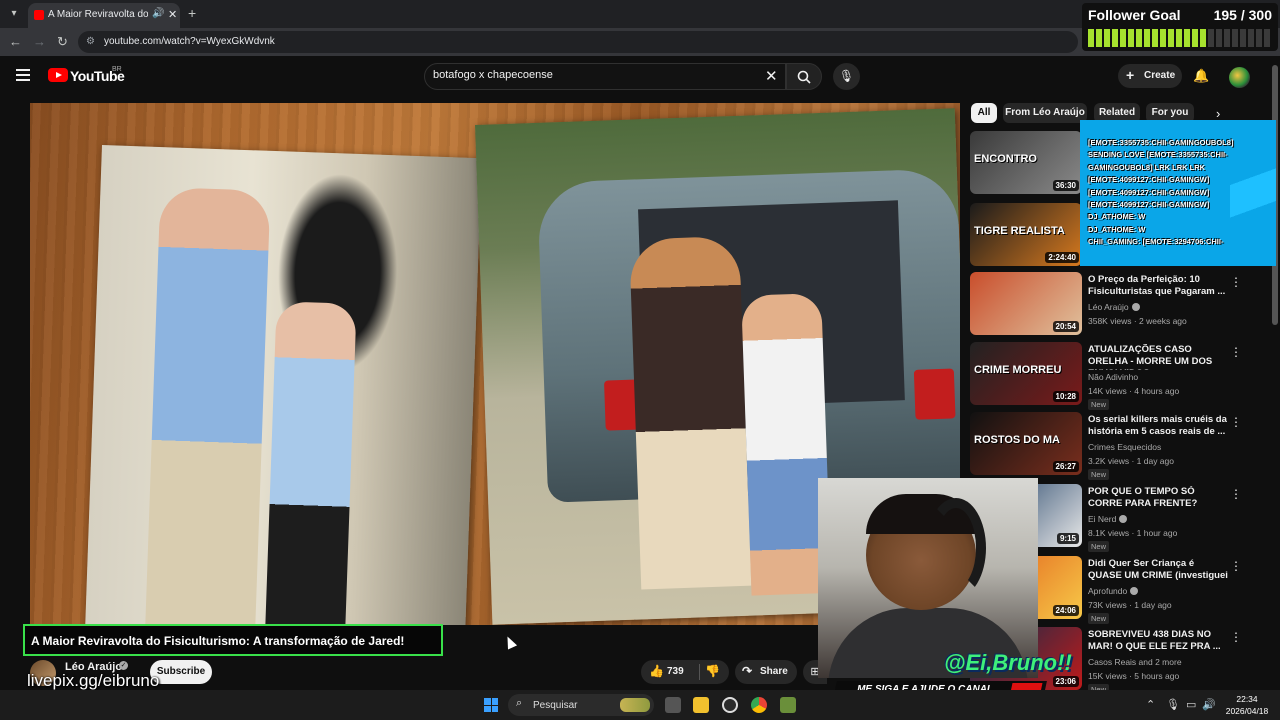 Image resolution: width=1280 pixels, height=720 pixels. What do you see at coordinates (984, 113) in the screenshot?
I see `chip-0: All` at bounding box center [984, 113].